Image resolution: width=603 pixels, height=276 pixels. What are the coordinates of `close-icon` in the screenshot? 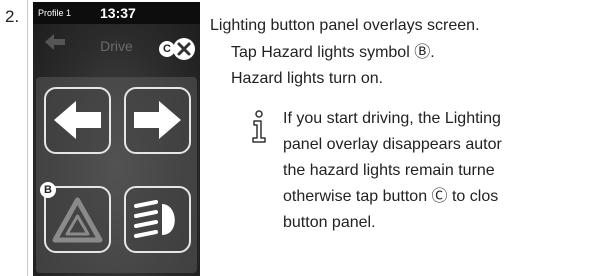 It's located at (184, 49).